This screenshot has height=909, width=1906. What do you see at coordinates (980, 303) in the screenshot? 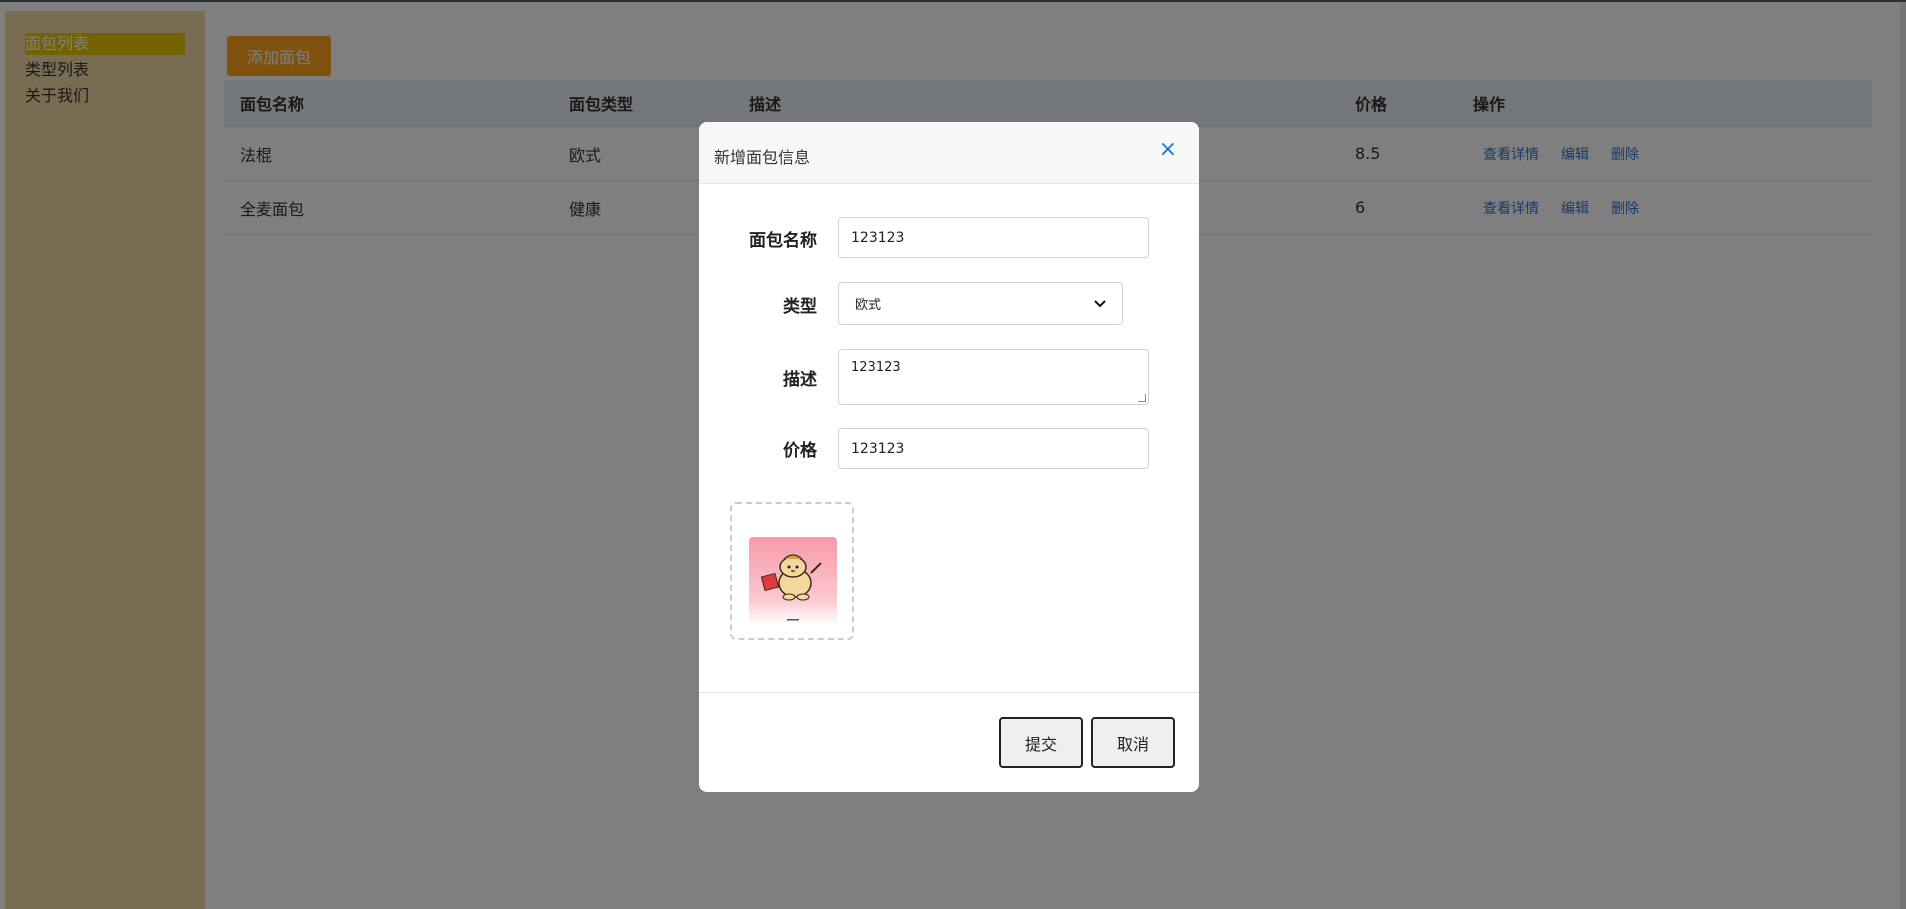
I see `type-select: 欧式` at bounding box center [980, 303].